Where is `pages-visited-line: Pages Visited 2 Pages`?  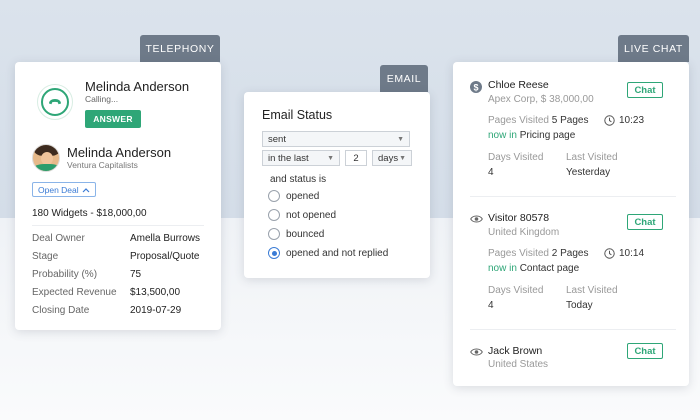 pages-visited-line: Pages Visited 2 Pages is located at coordinates (538, 253).